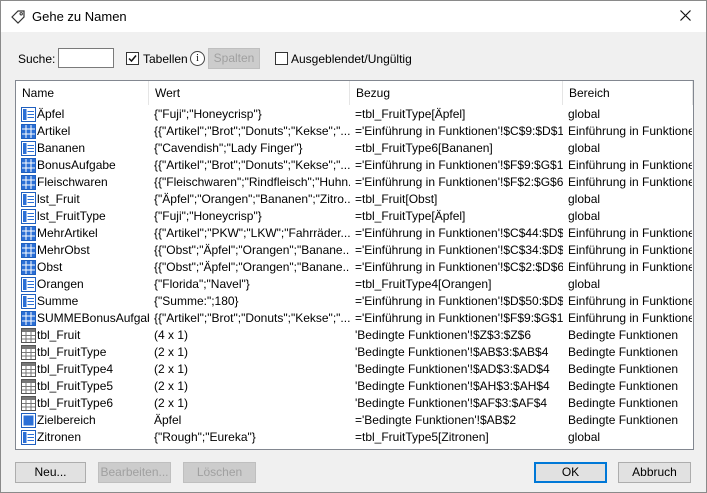 The width and height of the screenshot is (707, 493). Describe the element at coordinates (51, 114) in the screenshot. I see `item-name: Äpfel` at that location.